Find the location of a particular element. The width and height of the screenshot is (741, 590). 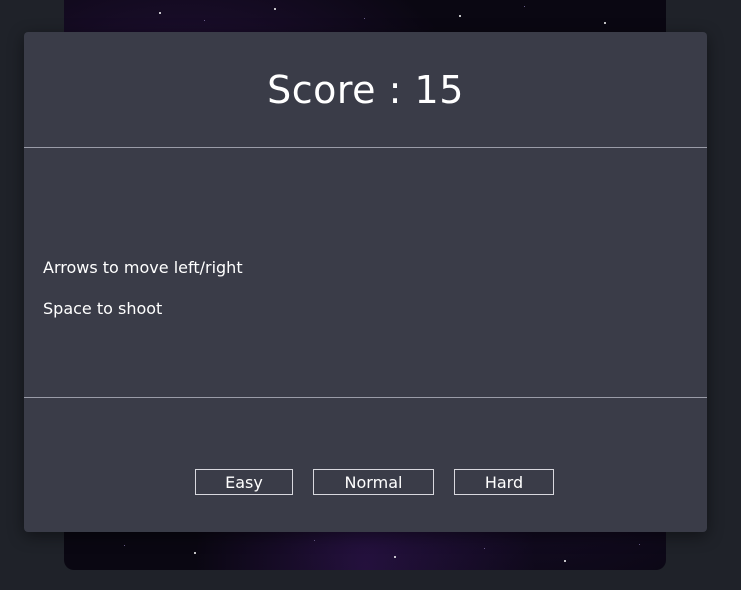

easy-button: Easy is located at coordinates (244, 482).